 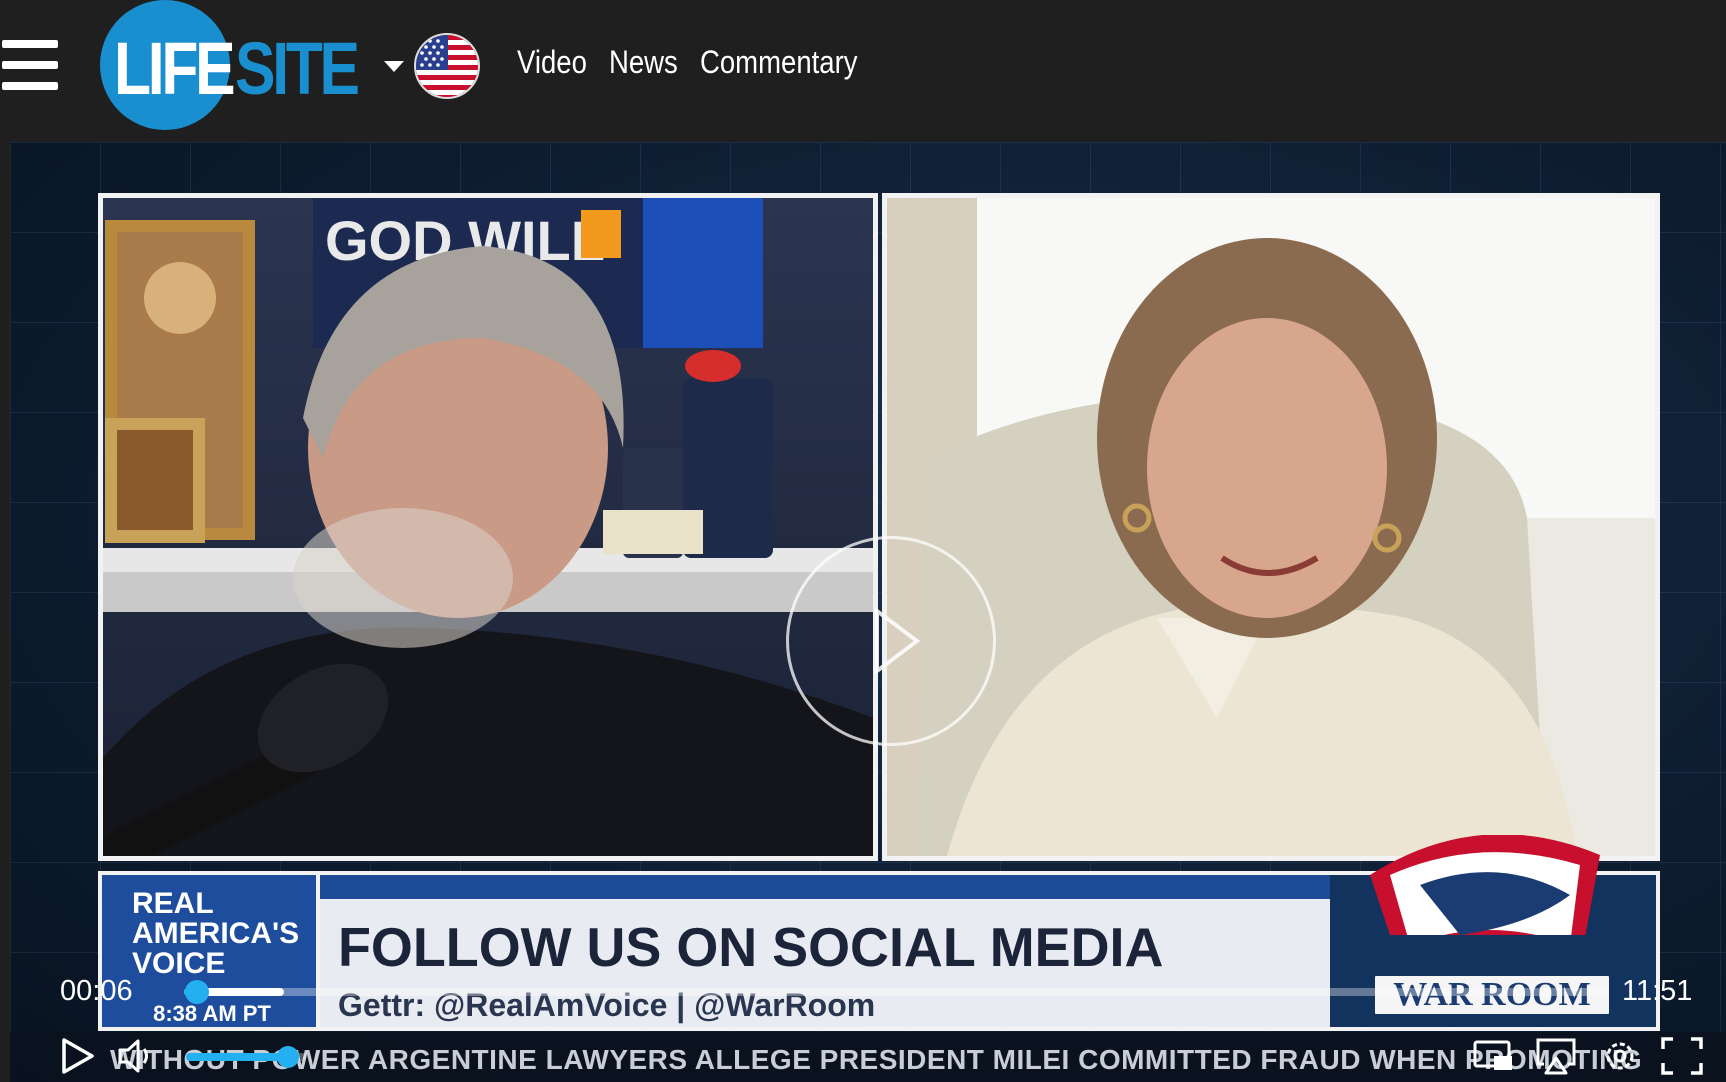 I want to click on current-time: 00:06, so click(x=96, y=991).